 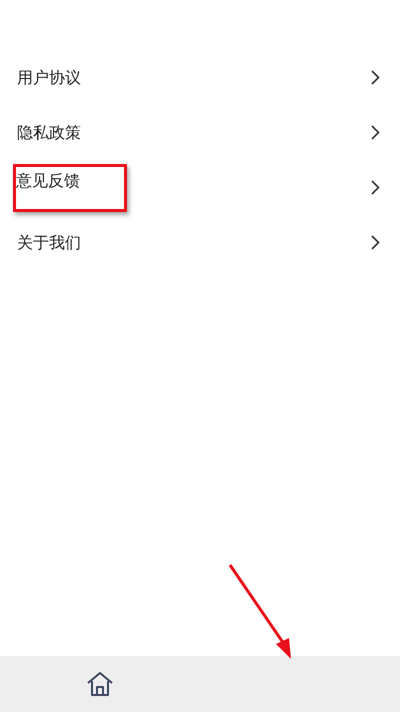 What do you see at coordinates (200, 77) in the screenshot?
I see `menu-item: 用户协议` at bounding box center [200, 77].